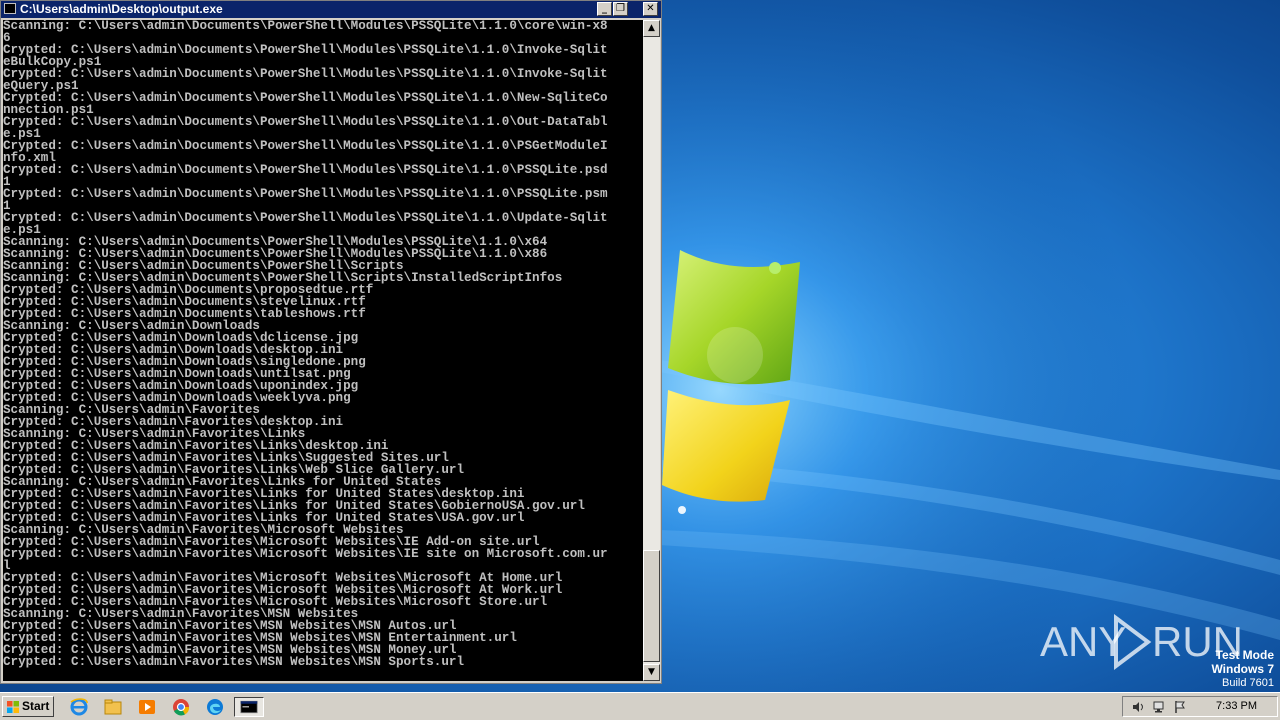 Image resolution: width=1280 pixels, height=720 pixels. I want to click on network-icon, so click(1160, 707).